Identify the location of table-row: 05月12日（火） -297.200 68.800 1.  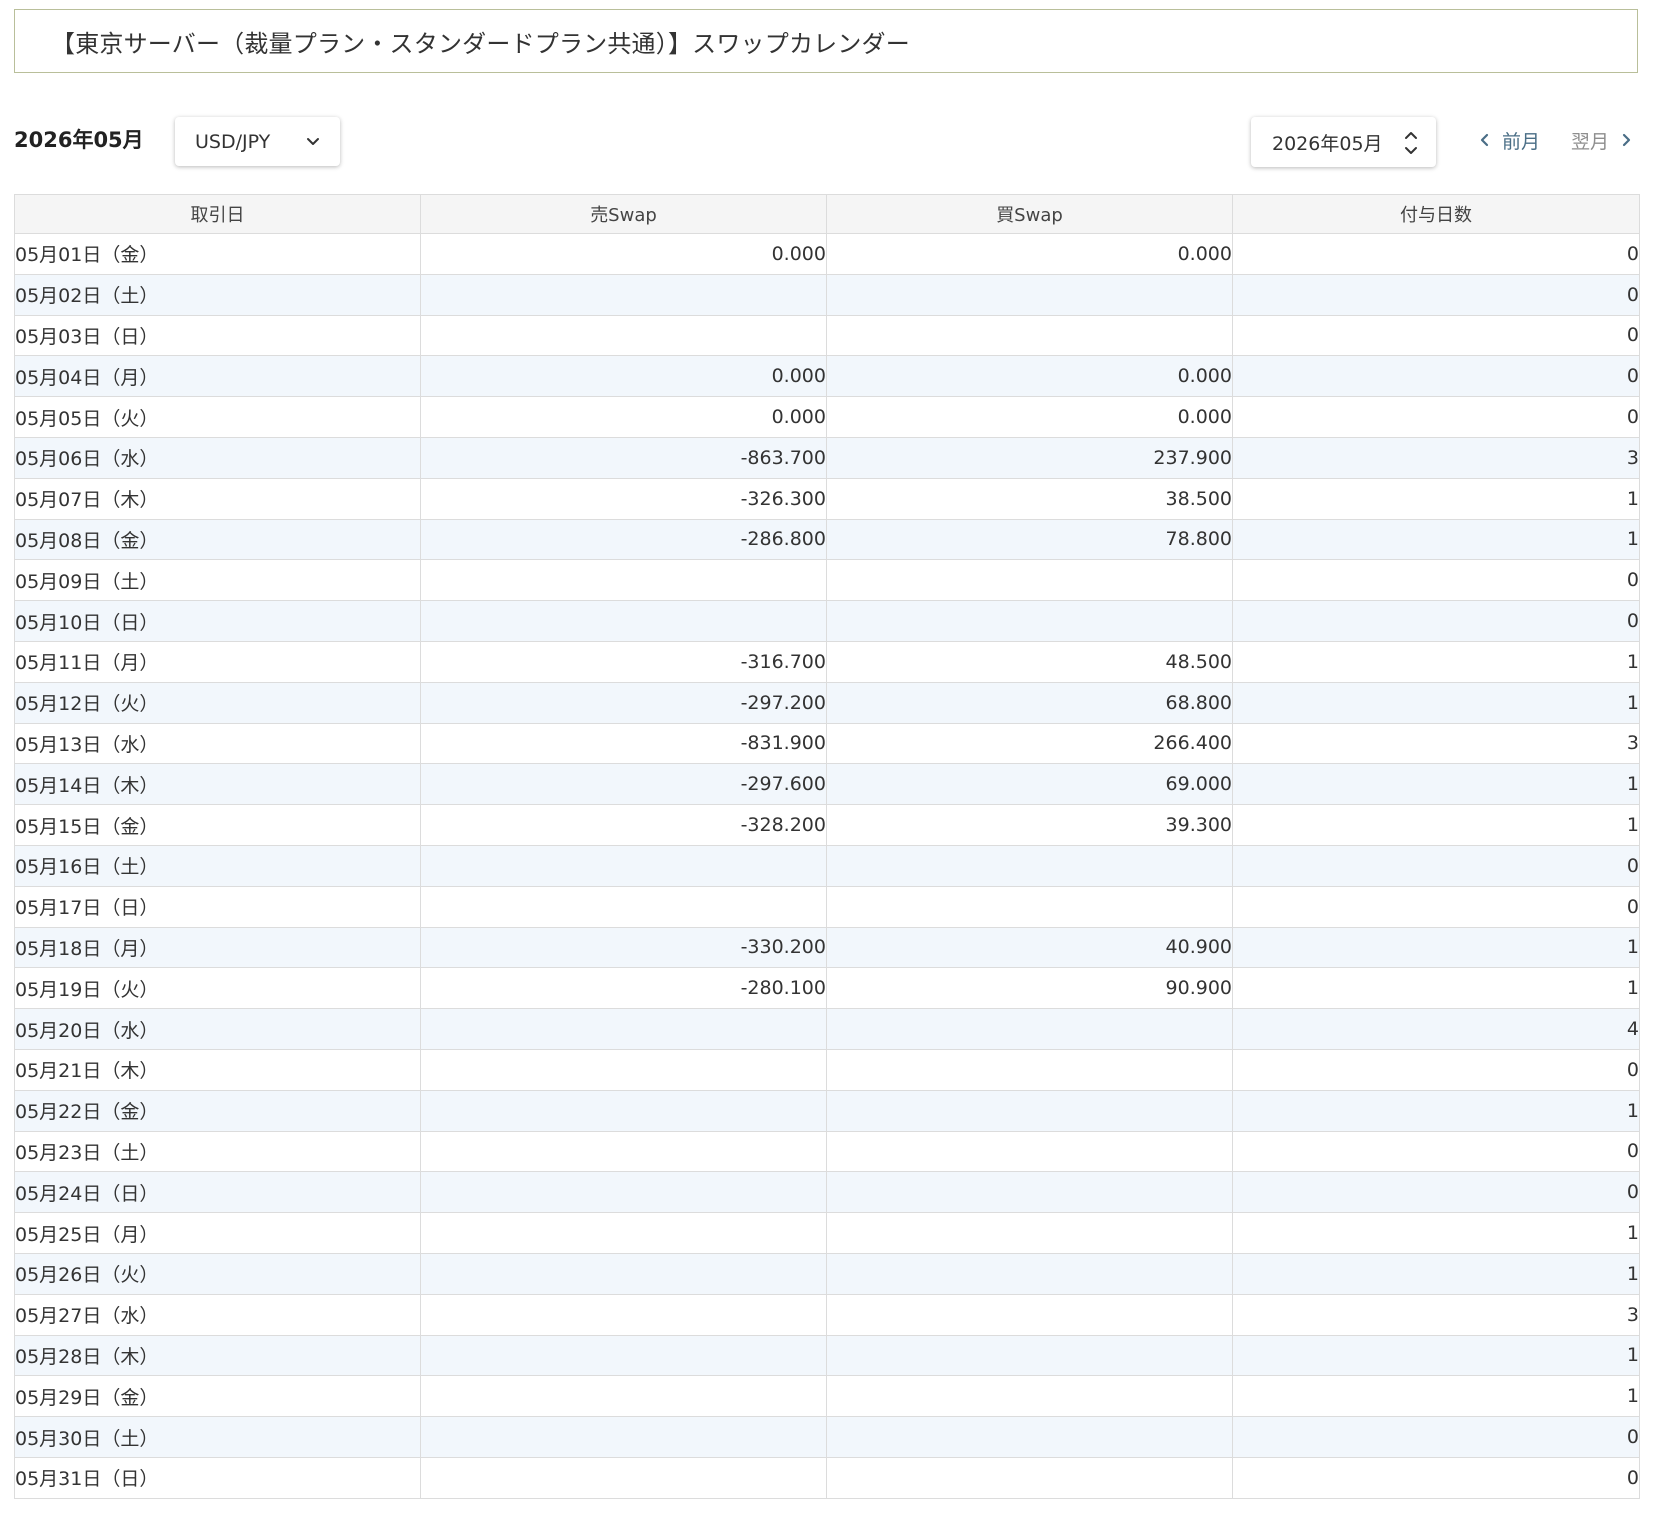
(827, 702).